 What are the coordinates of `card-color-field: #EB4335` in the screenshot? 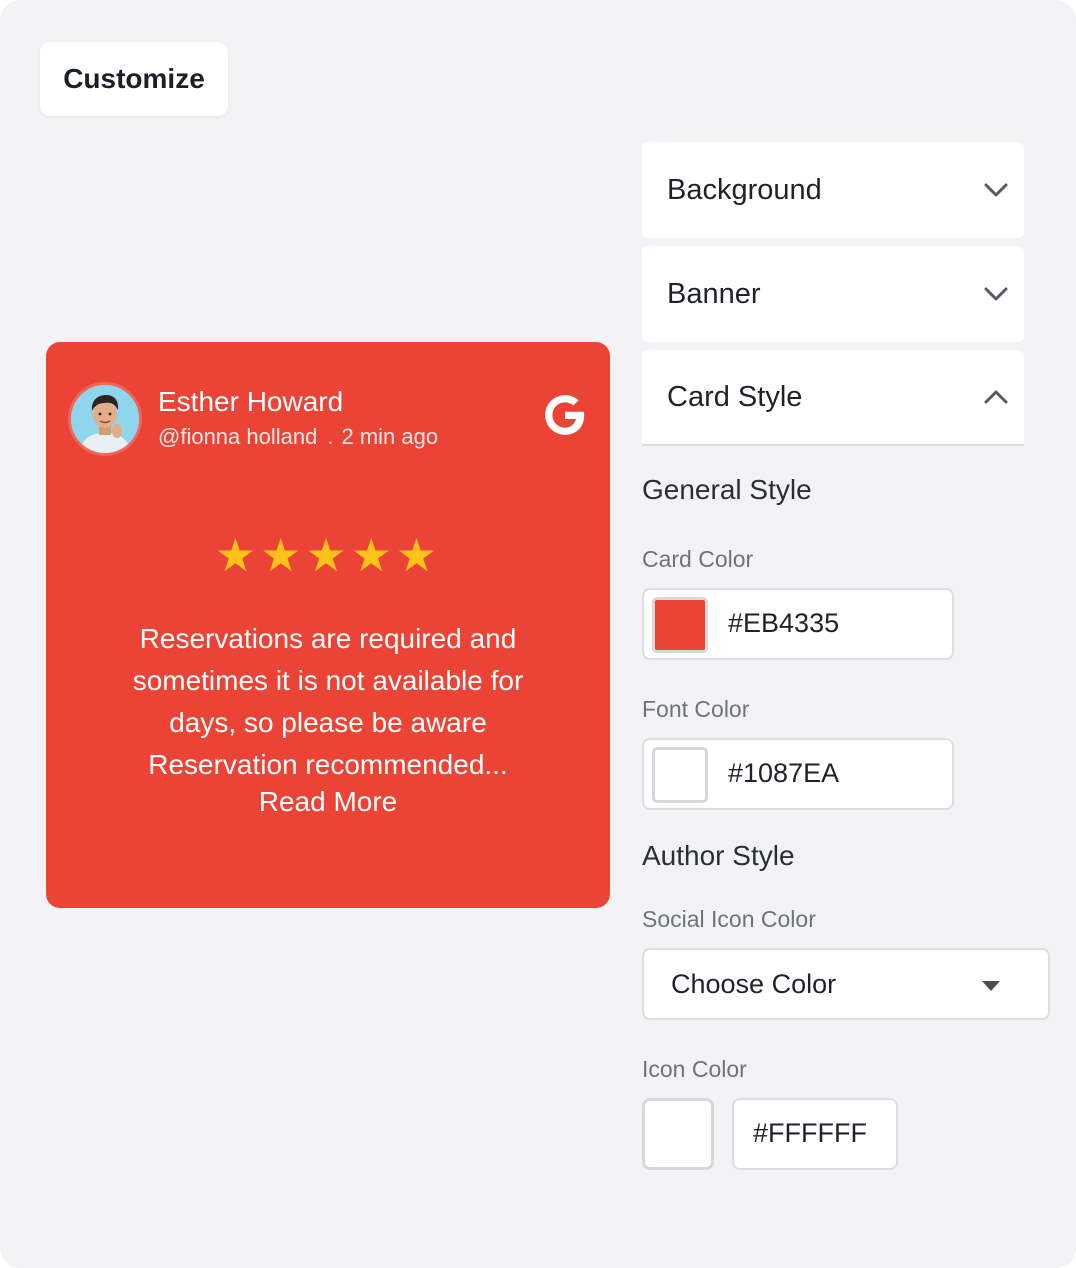 It's located at (798, 624).